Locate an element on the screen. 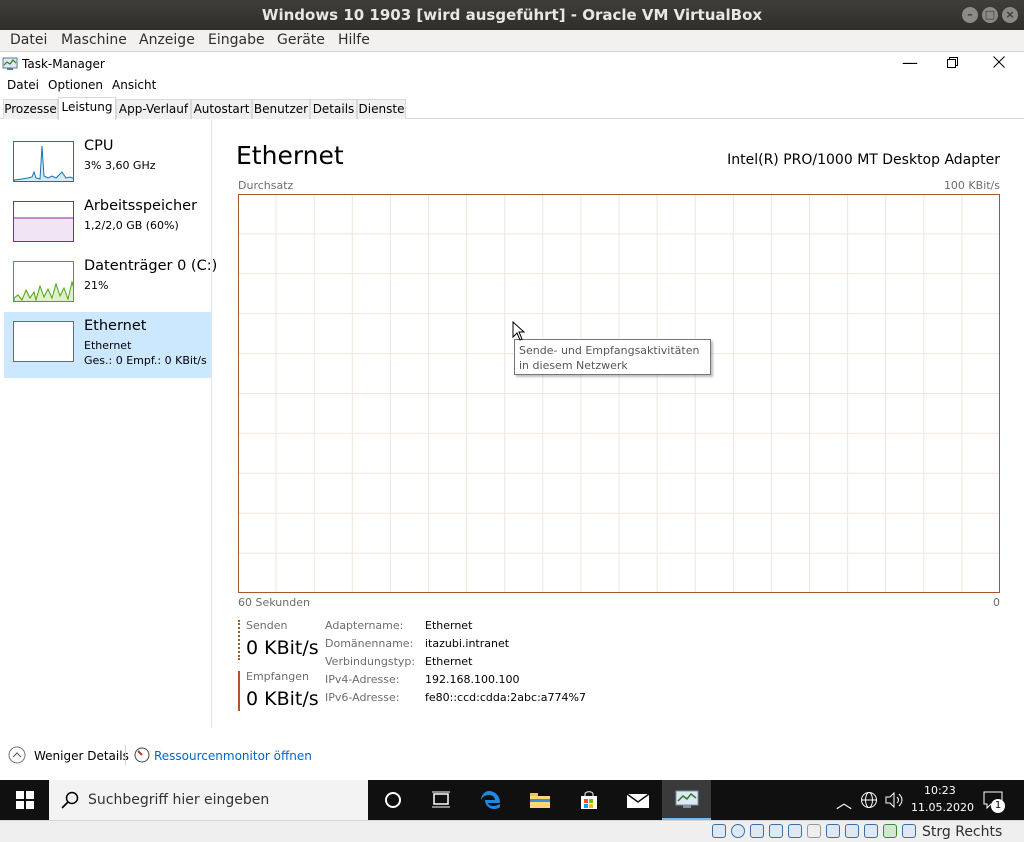 The height and width of the screenshot is (842, 1024). vbox-menu-geraete: Geräte is located at coordinates (301, 40).